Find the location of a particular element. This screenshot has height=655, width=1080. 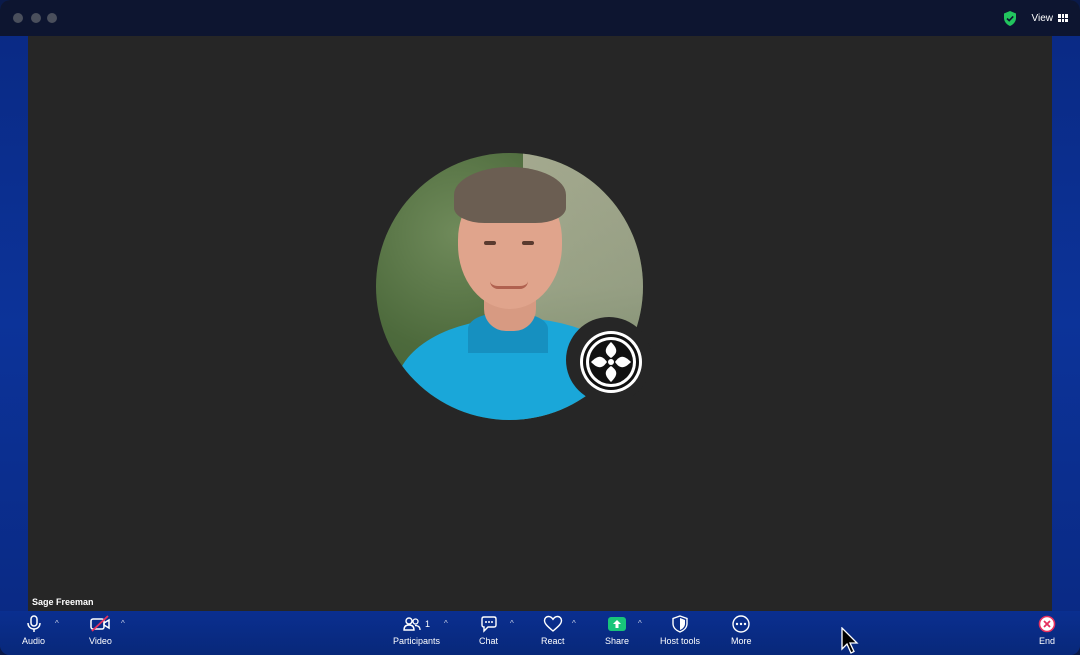

host-tools-button: Host tools is located at coordinates (680, 630).